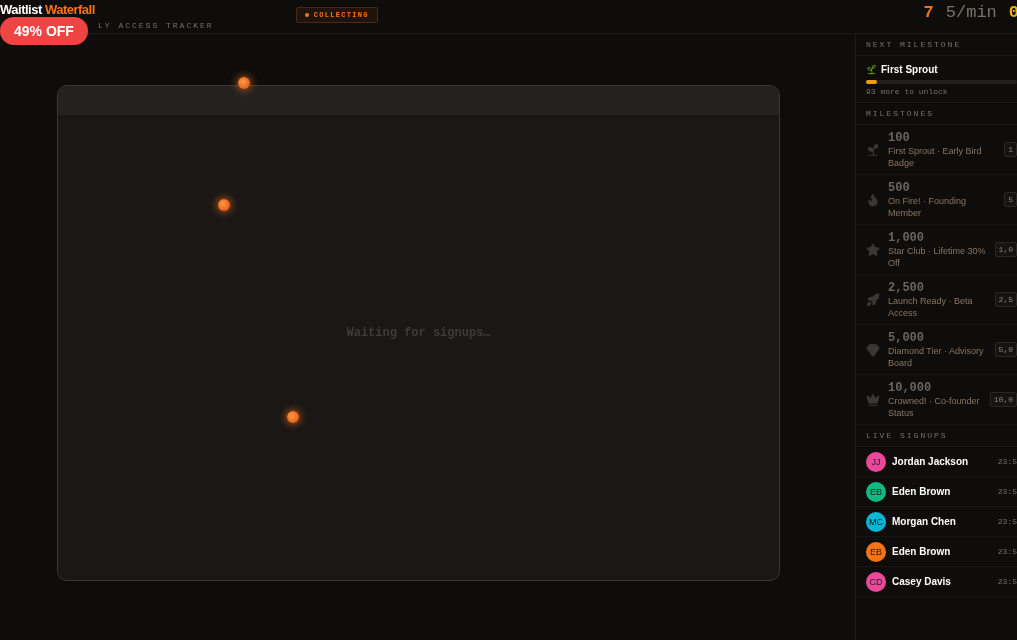  Describe the element at coordinates (928, 206) in the screenshot. I see `milestone-reward: On Fire! · Founding Member` at that location.